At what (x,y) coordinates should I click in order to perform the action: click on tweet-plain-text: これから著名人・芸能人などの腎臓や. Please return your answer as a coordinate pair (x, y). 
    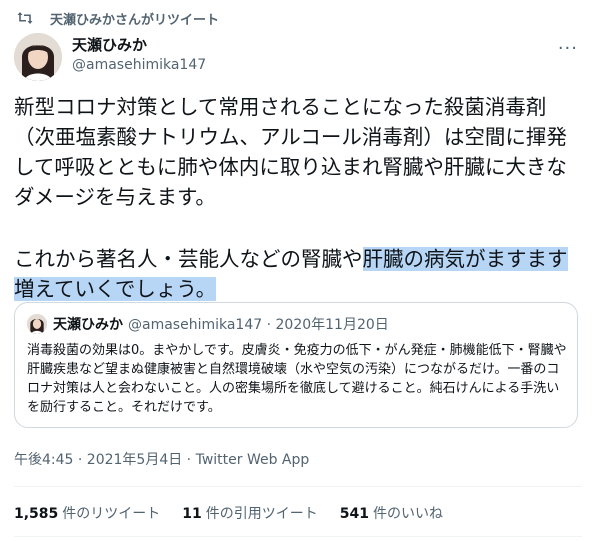
    Looking at the image, I should click on (188, 259).